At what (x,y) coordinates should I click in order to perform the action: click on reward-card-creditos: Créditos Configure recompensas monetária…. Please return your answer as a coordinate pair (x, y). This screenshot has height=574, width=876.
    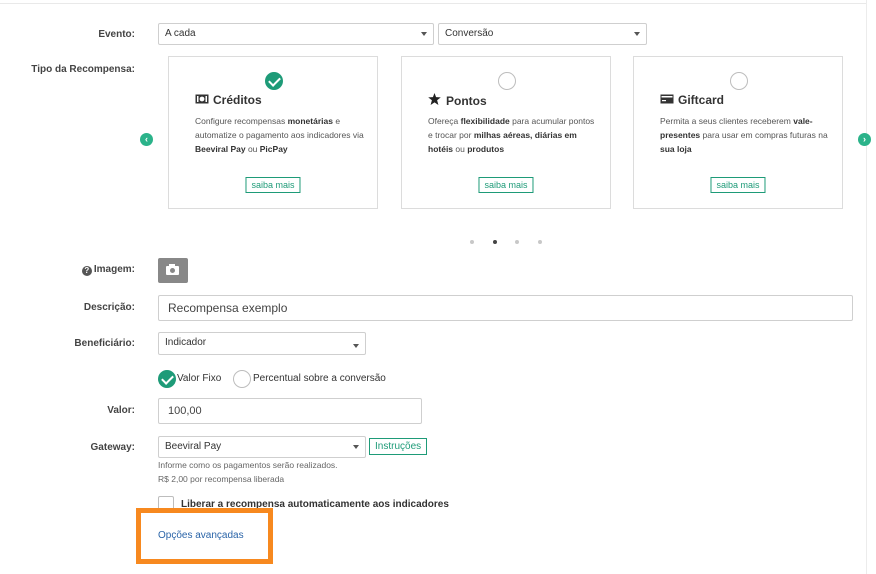
    Looking at the image, I should click on (273, 132).